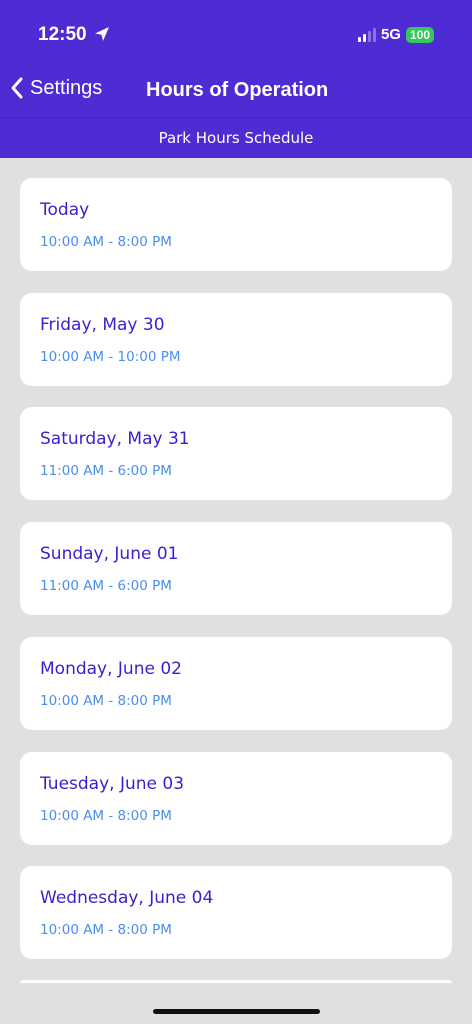 This screenshot has width=472, height=1024. What do you see at coordinates (236, 683) in the screenshot?
I see `day-card: Monday, June 02 10:00 AM - 8:00 PM` at bounding box center [236, 683].